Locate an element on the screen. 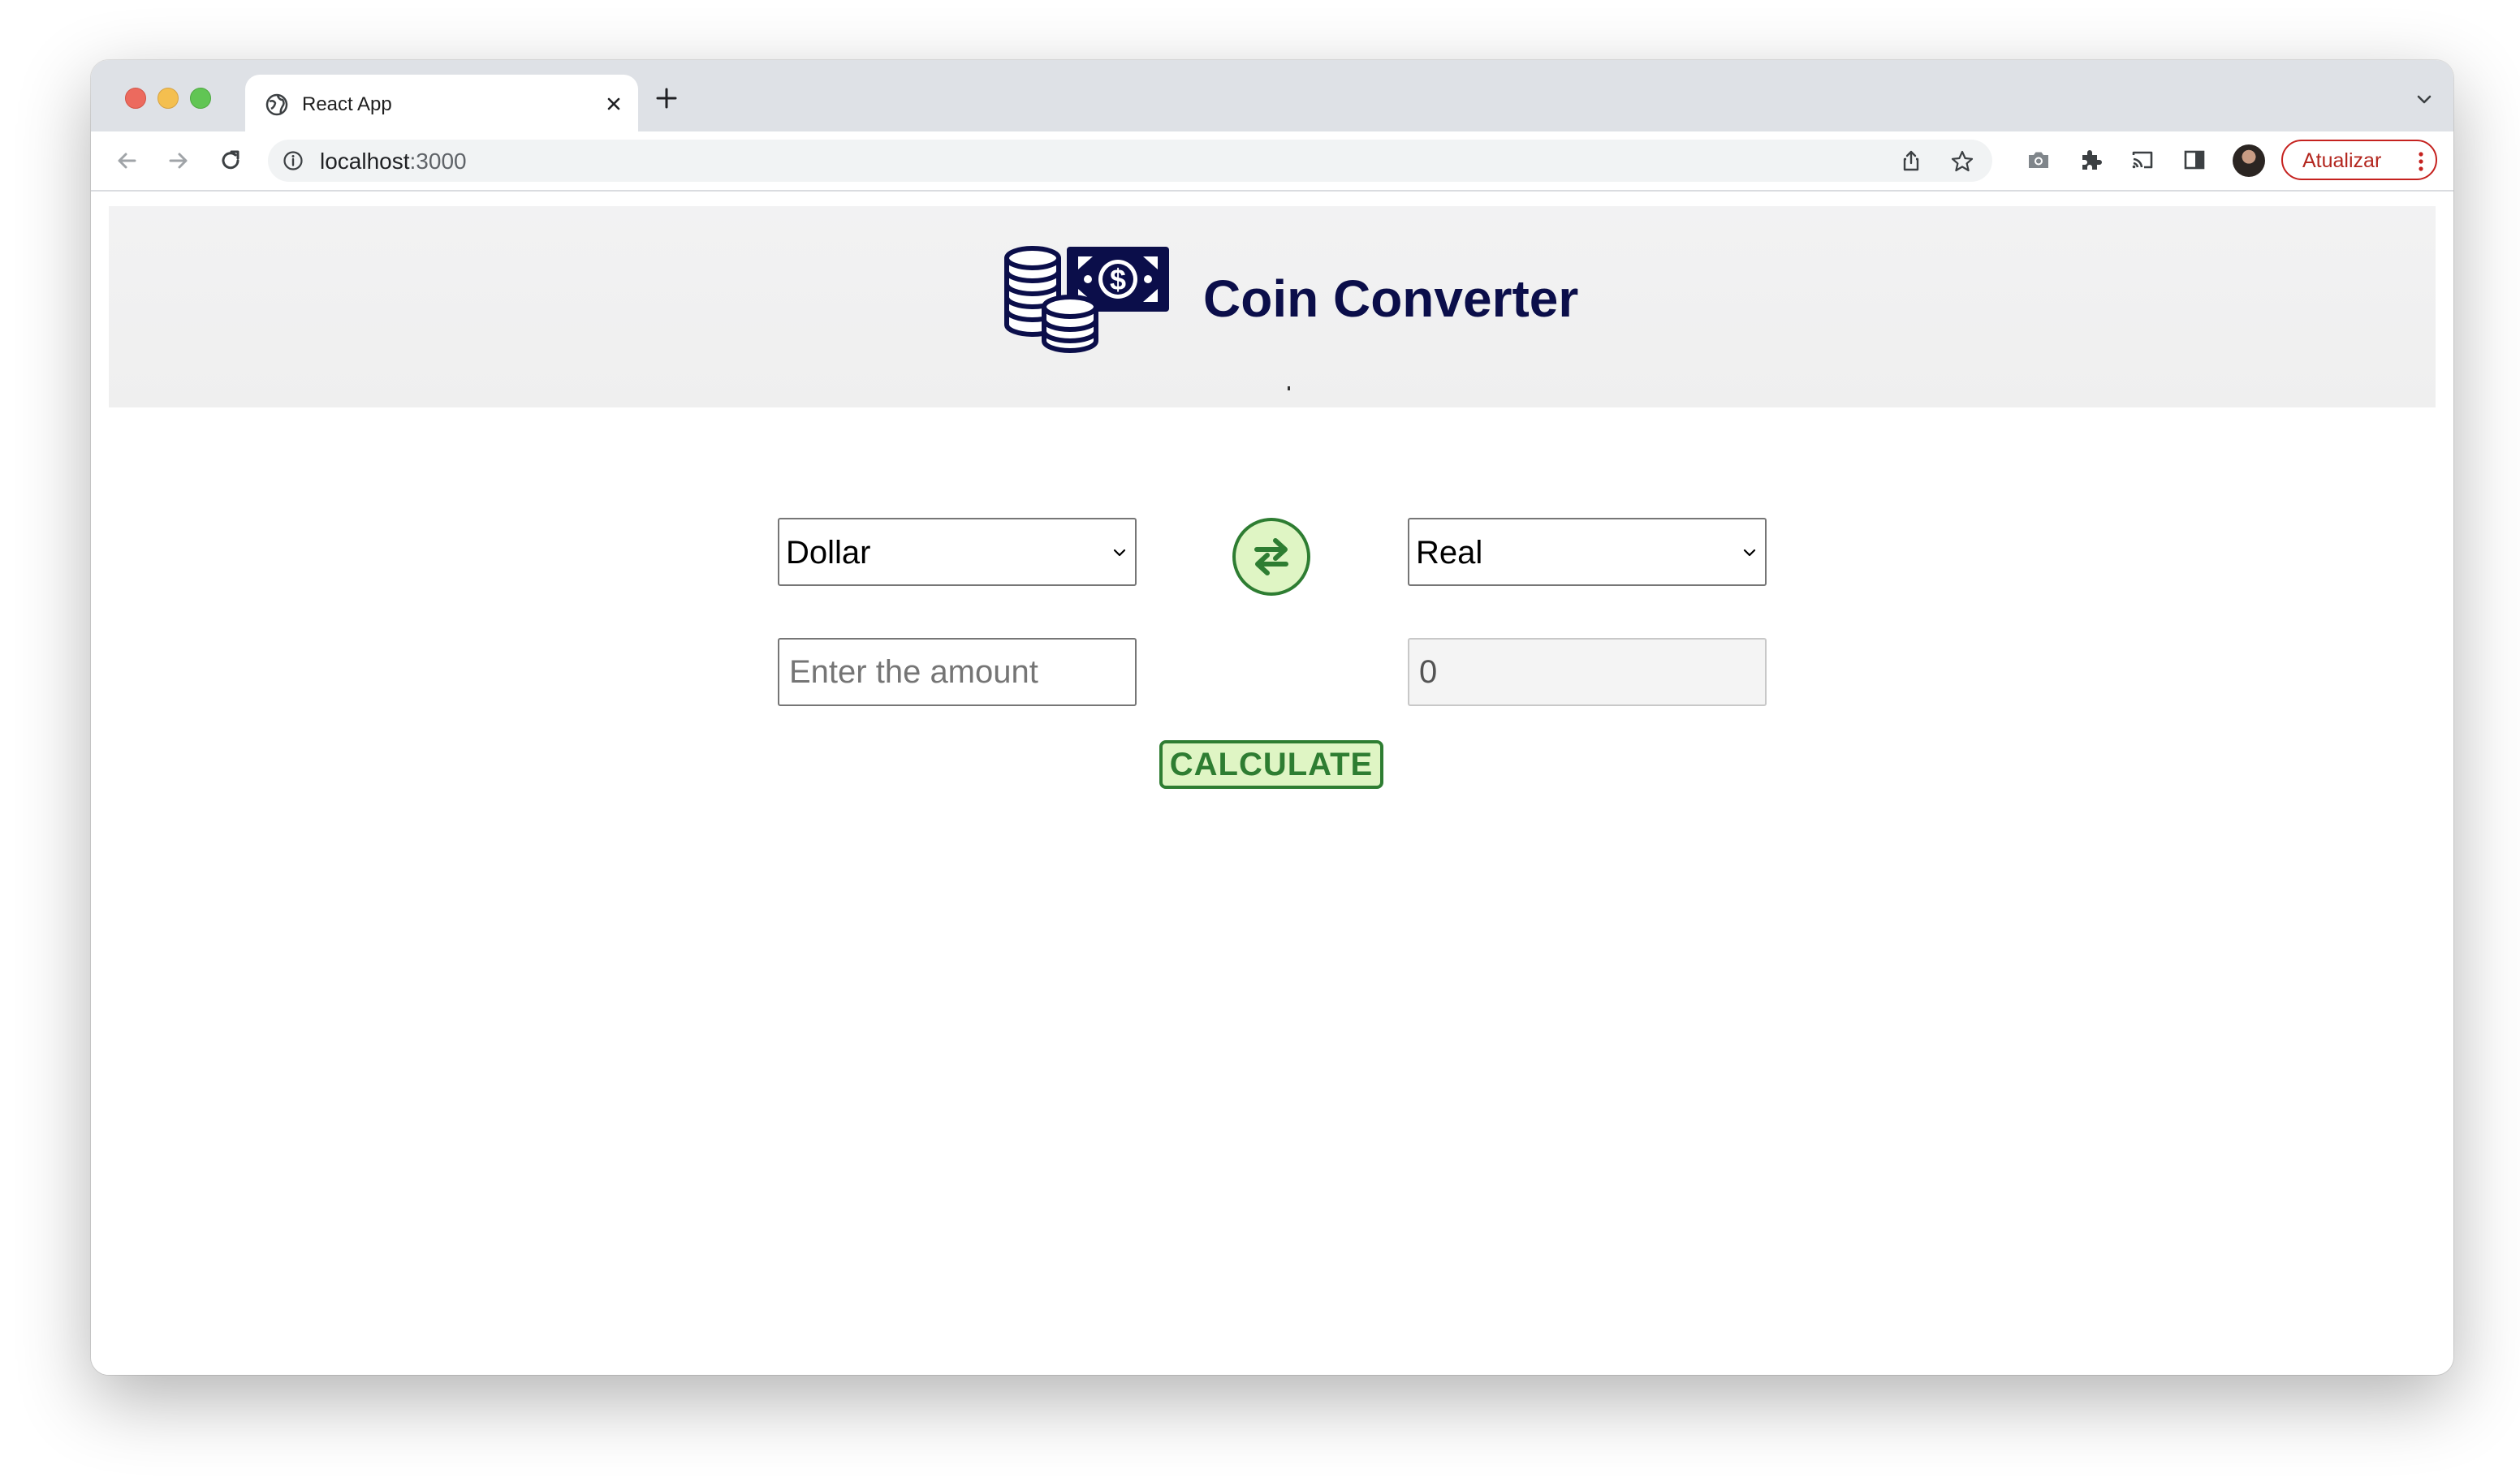  reload-icon is located at coordinates (230, 160).